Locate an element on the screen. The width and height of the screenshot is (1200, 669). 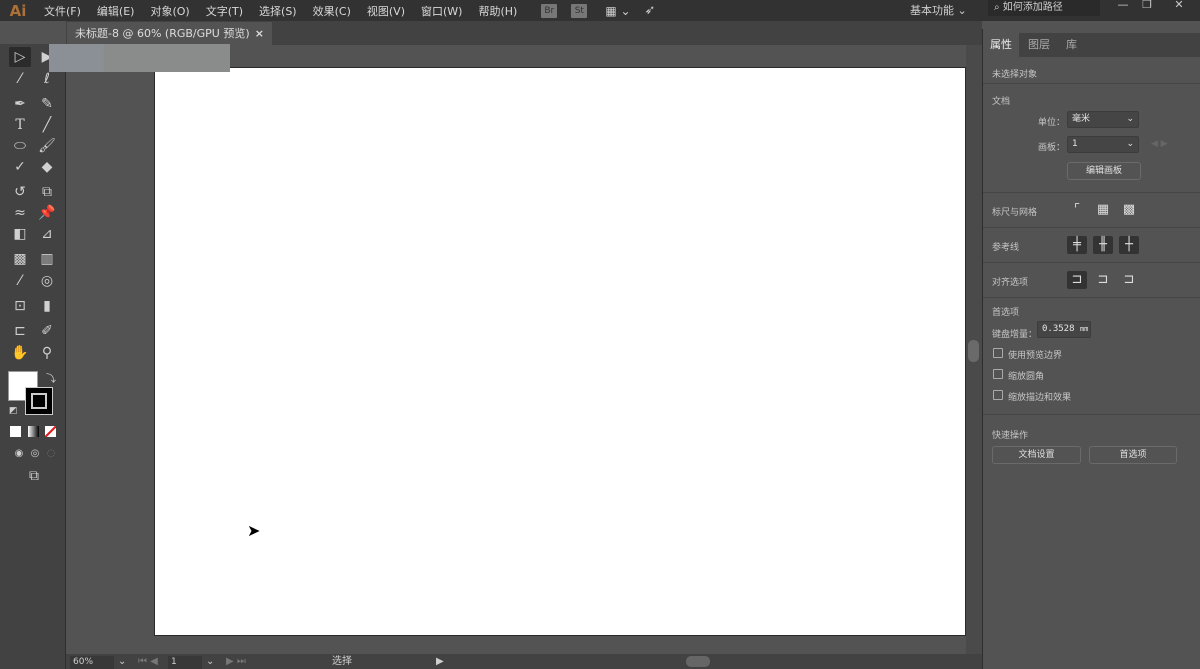
status-bar: 60% ⌄ ⏮ ◀ 1 ⌄ ▶ ⏭ 选择 ▶ is located at coordinates (524, 661).